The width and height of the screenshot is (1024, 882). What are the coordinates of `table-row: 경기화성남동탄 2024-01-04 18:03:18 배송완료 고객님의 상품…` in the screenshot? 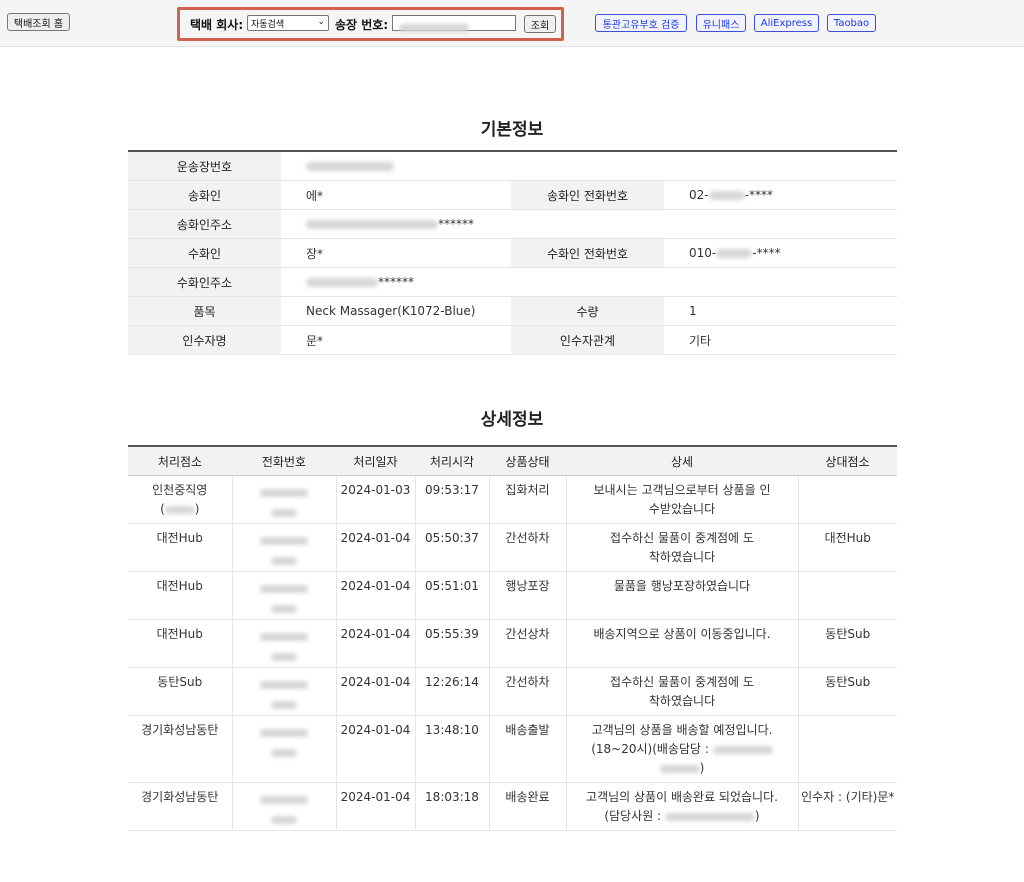 It's located at (512, 806).